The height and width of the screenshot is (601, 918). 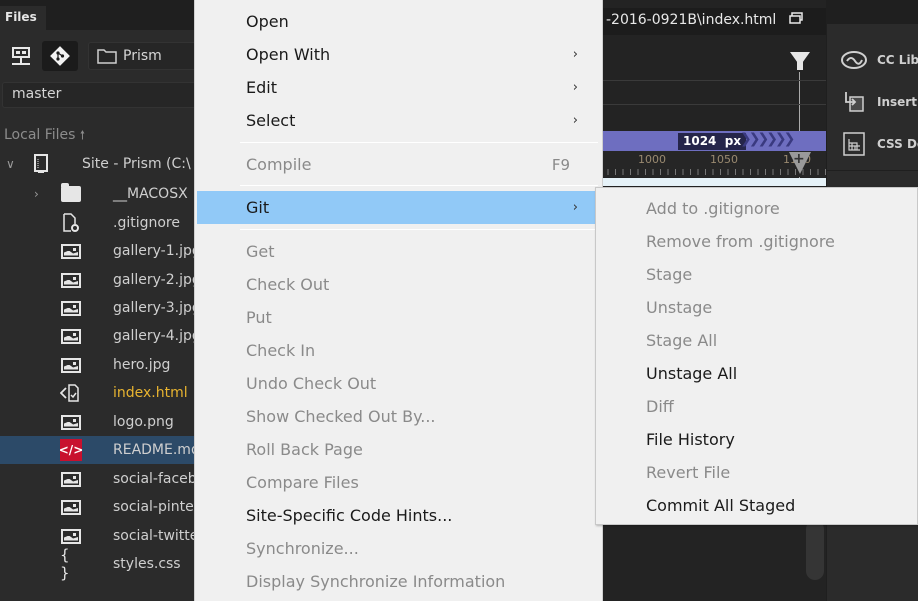 What do you see at coordinates (98, 365) in the screenshot?
I see `tree-row-file: hero.jpg` at bounding box center [98, 365].